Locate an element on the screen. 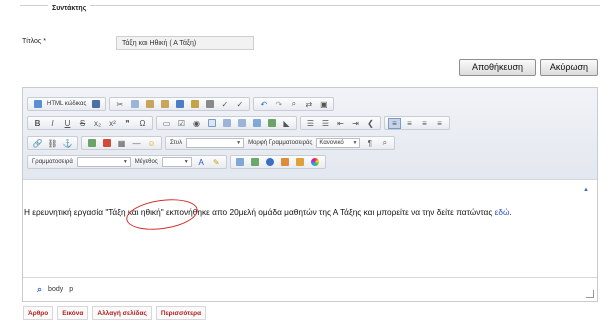 The width and height of the screenshot is (604, 336). show-blocks-icon is located at coordinates (255, 162).